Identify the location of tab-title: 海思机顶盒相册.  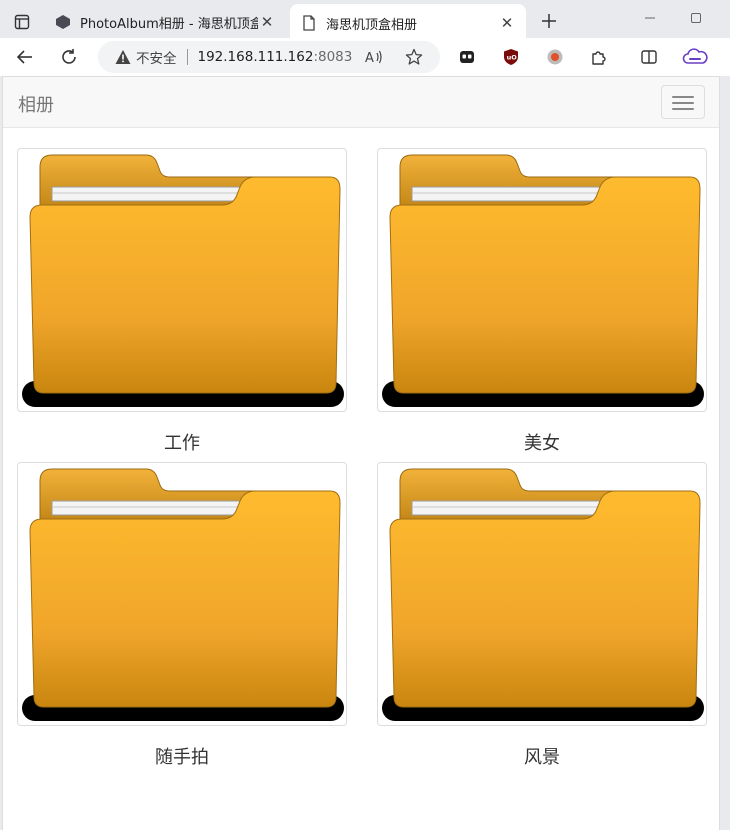
(372, 25).